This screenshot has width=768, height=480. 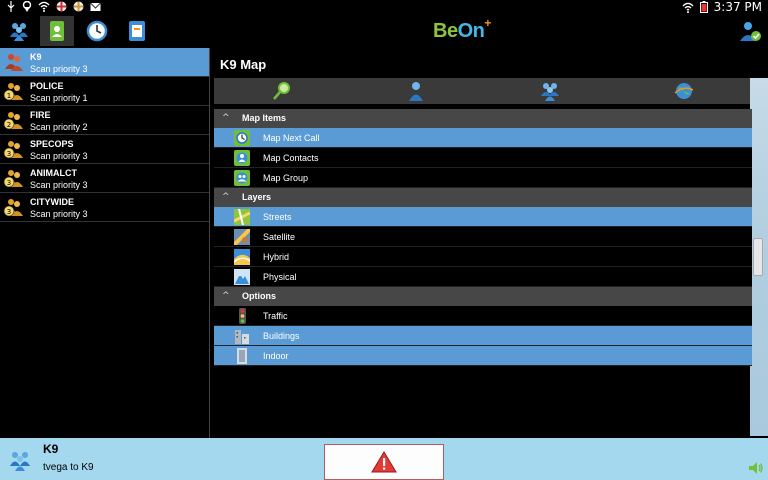 I want to click on locate-button, so click(x=282, y=91).